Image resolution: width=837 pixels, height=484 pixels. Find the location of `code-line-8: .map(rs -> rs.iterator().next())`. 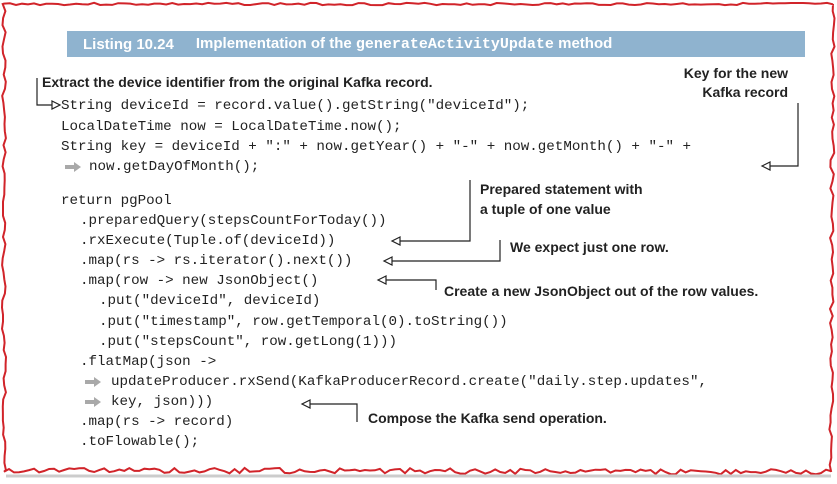

code-line-8: .map(rs -> rs.iterator().next()) is located at coordinates (216, 261).